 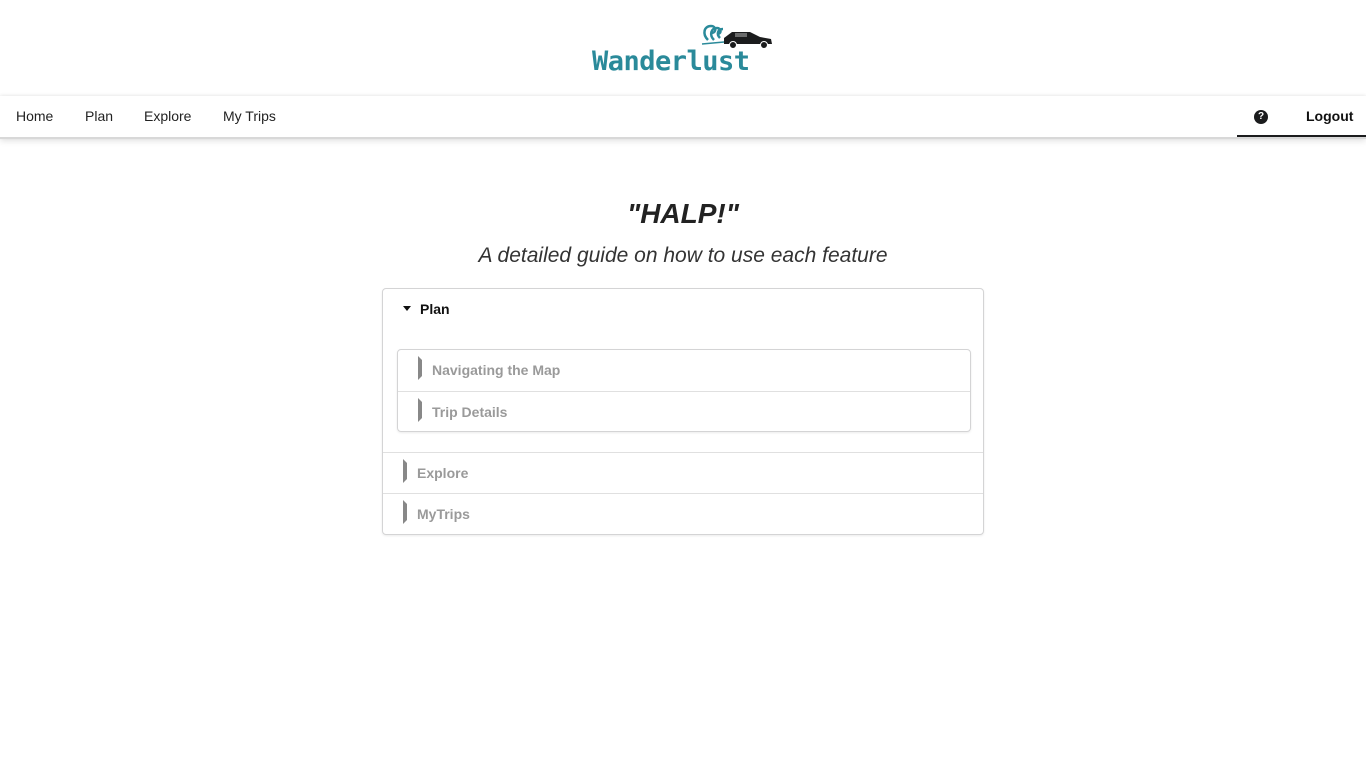 I want to click on nav-explore: Explore, so click(x=167, y=116).